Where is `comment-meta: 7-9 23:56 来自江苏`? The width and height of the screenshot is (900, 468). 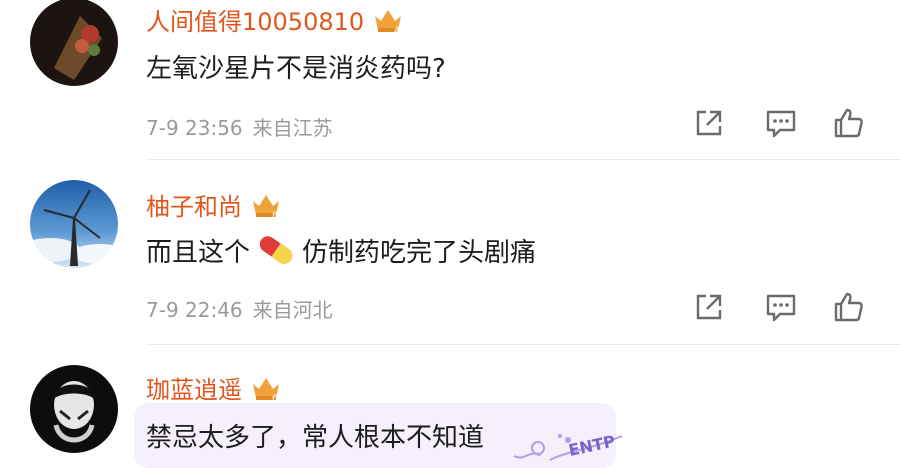
comment-meta: 7-9 23:56 来自江苏 is located at coordinates (239, 126).